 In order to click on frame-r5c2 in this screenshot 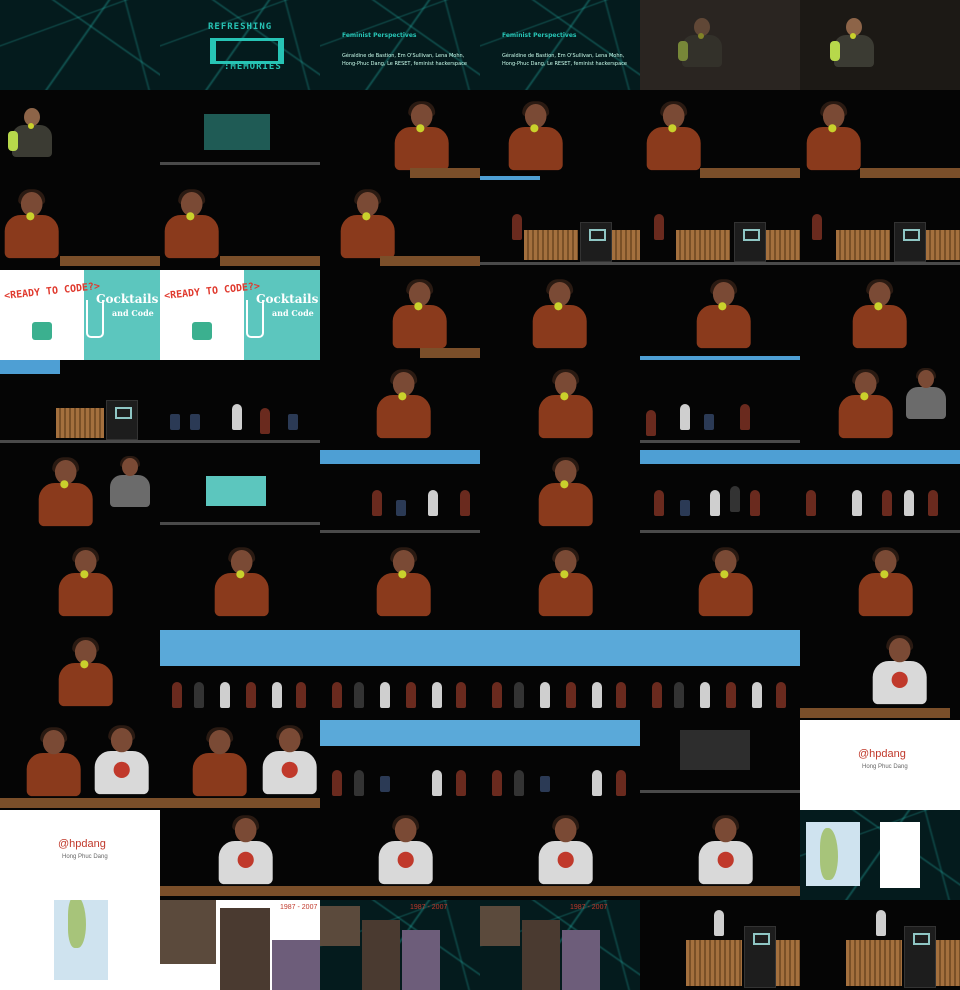, I will do `click(240, 405)`.